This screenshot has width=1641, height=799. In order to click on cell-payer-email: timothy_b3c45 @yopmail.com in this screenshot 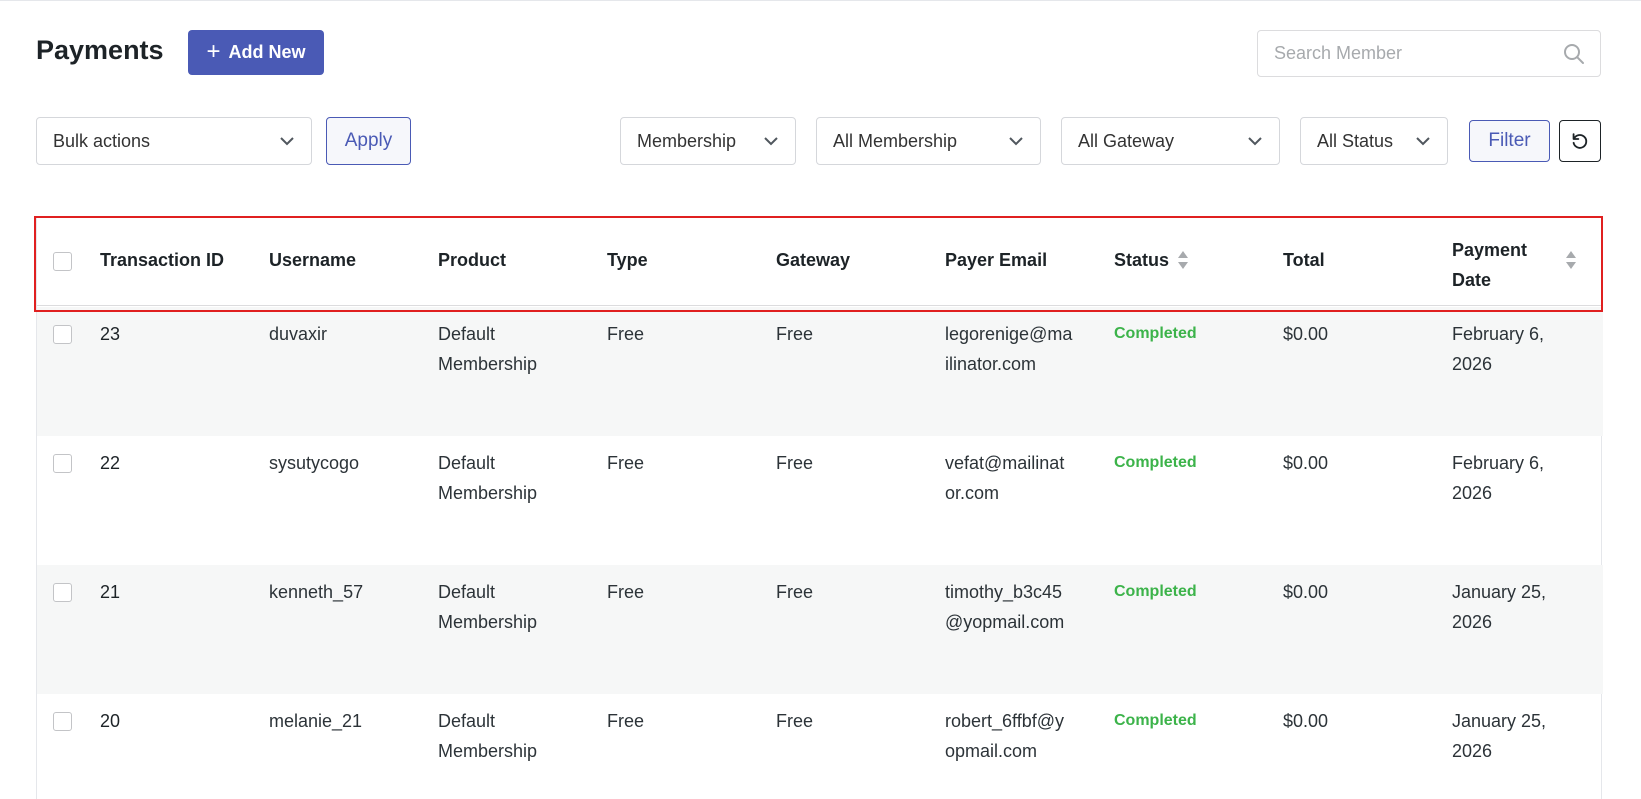, I will do `click(1004, 607)`.